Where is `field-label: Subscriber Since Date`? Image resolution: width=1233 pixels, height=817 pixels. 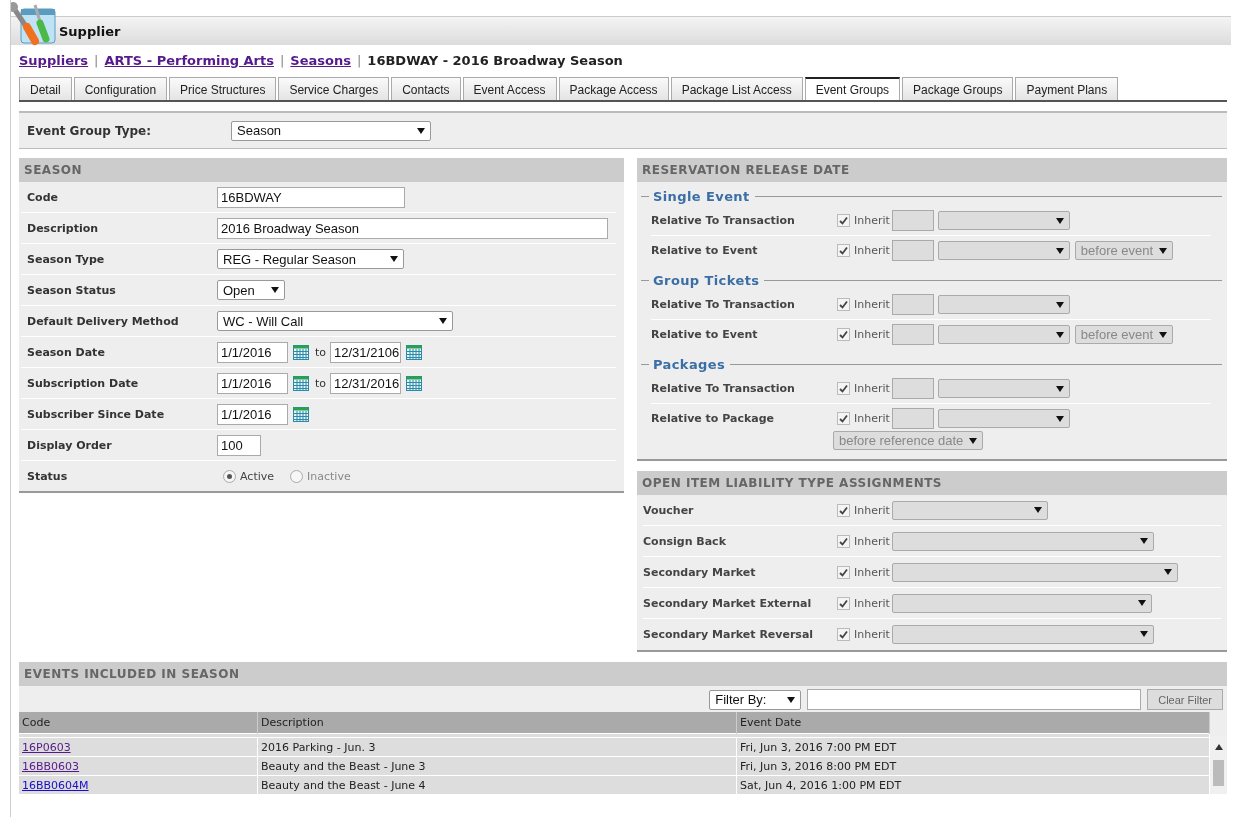 field-label: Subscriber Since Date is located at coordinates (96, 414).